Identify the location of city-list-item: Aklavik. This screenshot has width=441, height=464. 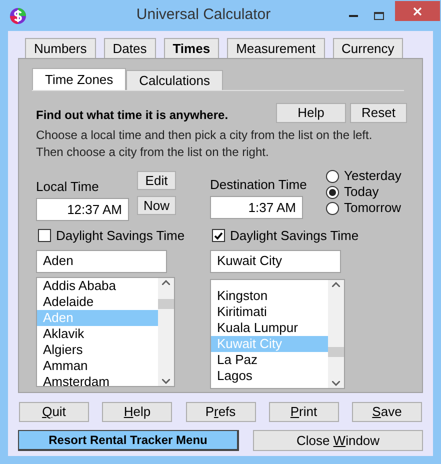
(97, 334).